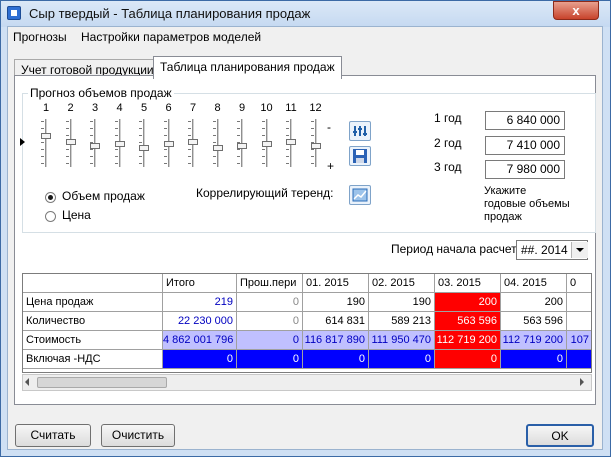 The image size is (611, 457). I want to click on year3-field: 7 980 000, so click(525, 169).